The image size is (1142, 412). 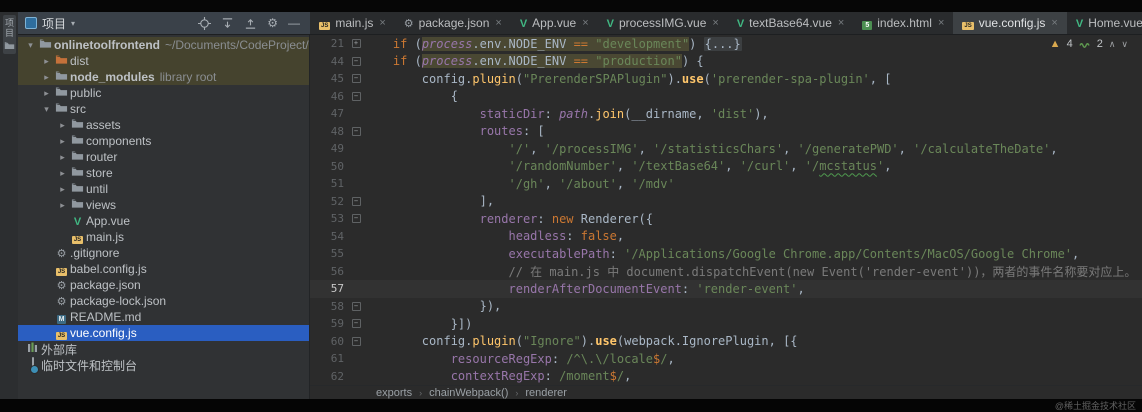 I want to click on editor-tab-main.js: JS main.js ×, so click(x=352, y=23).